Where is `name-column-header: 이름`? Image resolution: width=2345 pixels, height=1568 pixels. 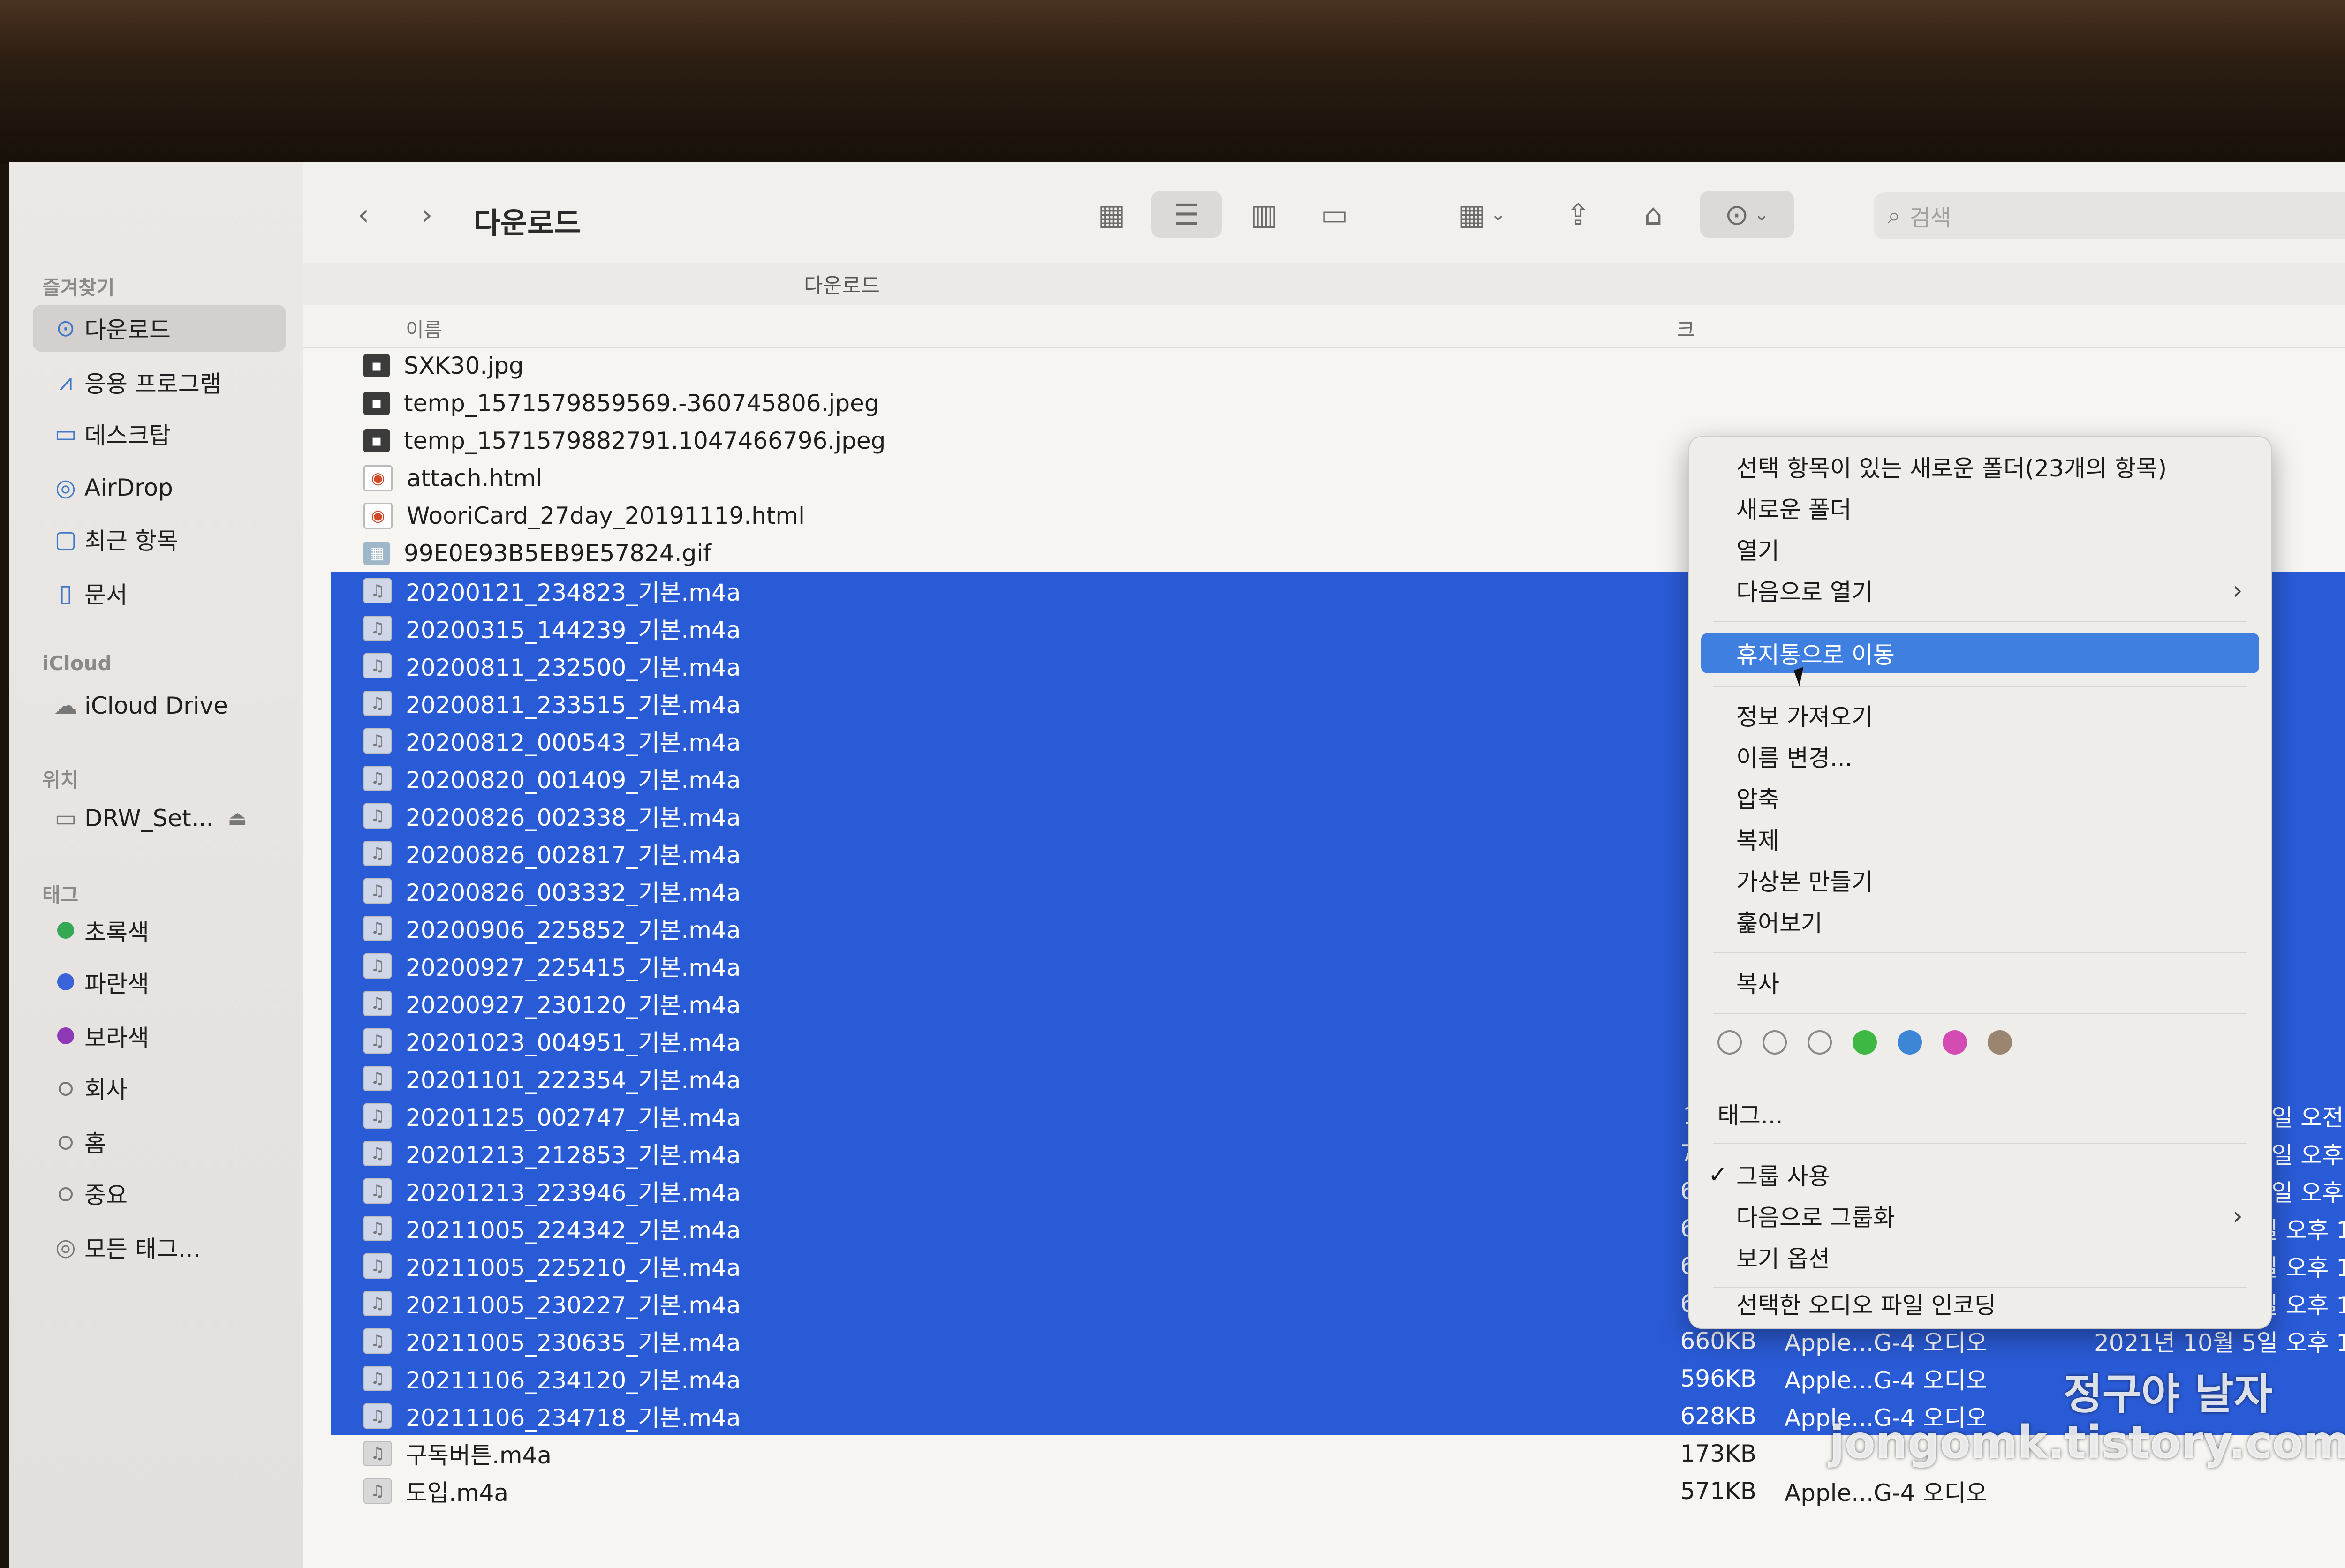 name-column-header: 이름 is located at coordinates (424, 328).